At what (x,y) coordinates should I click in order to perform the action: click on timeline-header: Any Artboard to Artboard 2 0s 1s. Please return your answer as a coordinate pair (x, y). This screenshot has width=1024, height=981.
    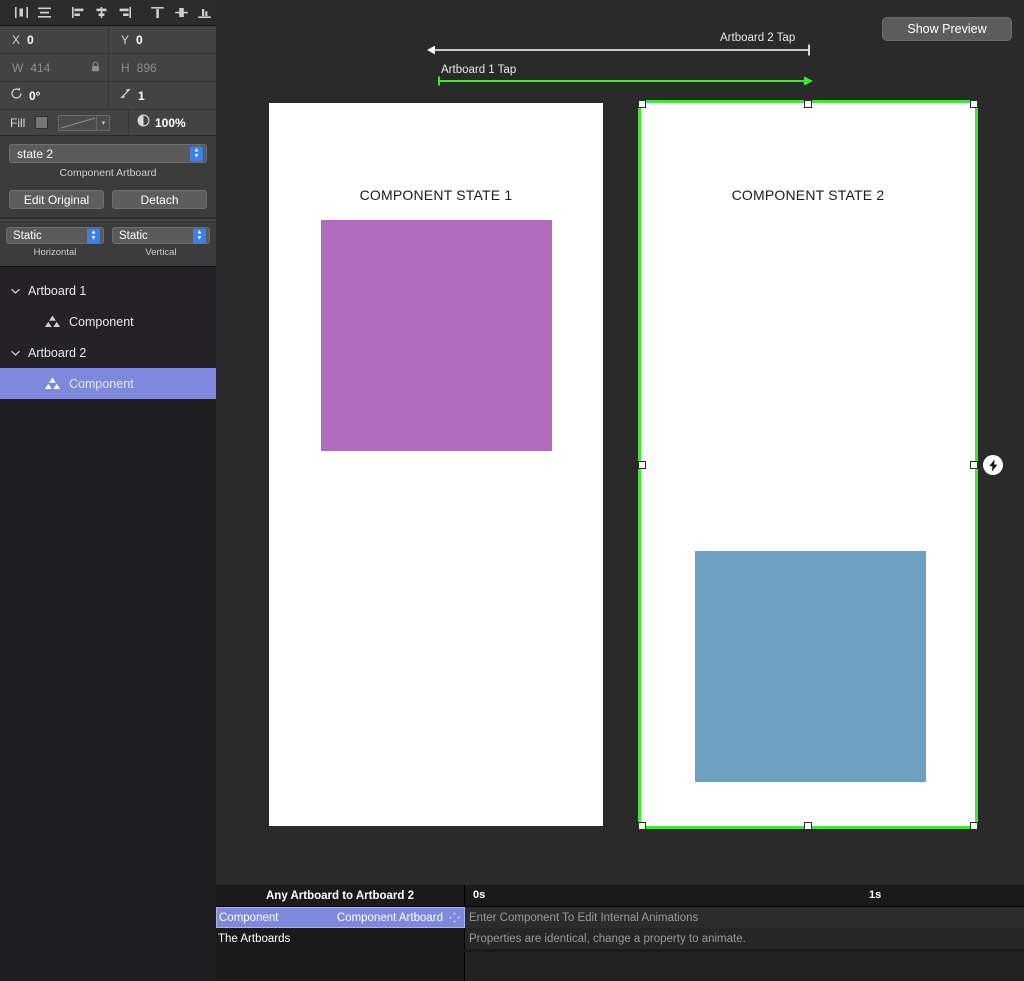
    Looking at the image, I should click on (620, 896).